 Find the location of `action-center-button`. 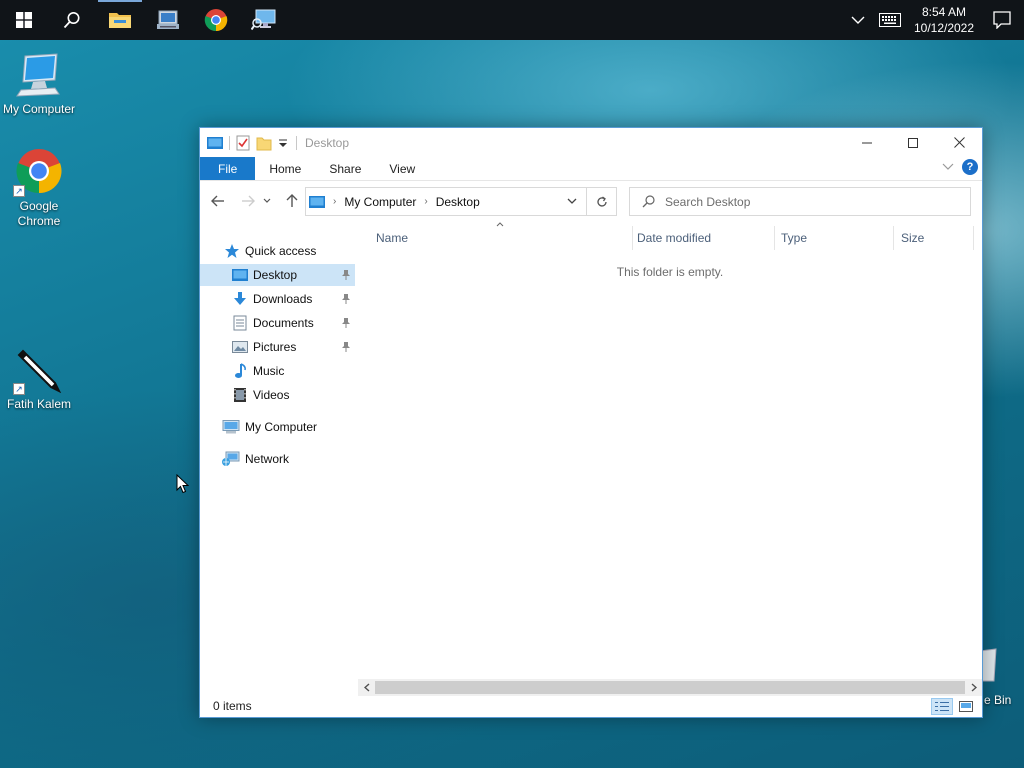

action-center-button is located at coordinates (1002, 20).